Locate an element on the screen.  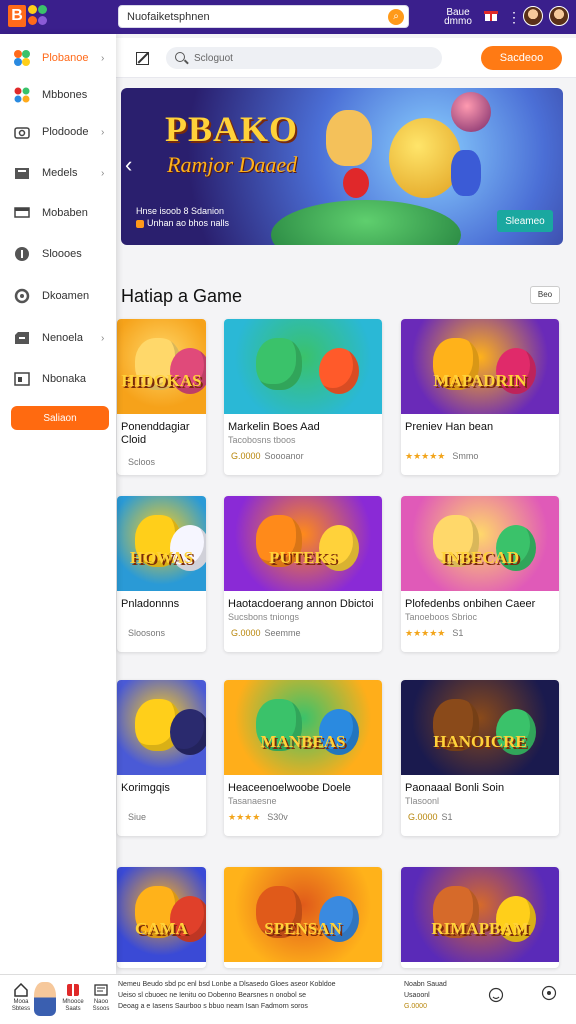
sidebar-item-medels: Medels › is located at coordinates (58, 173).